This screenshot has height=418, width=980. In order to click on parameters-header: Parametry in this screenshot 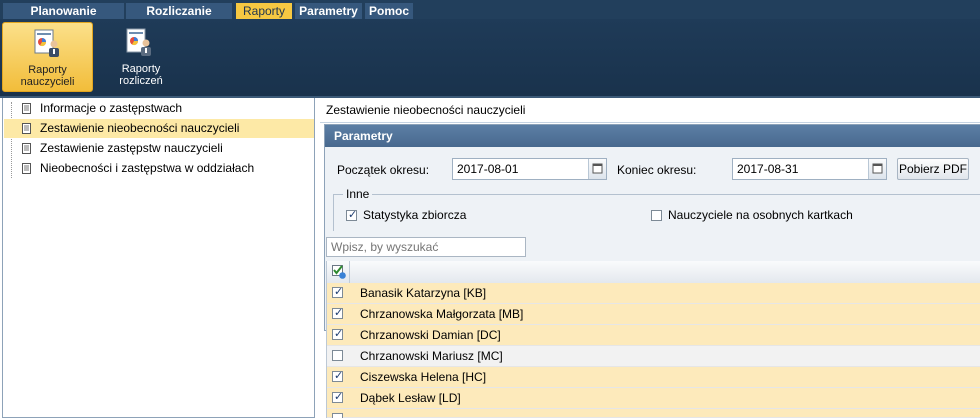, I will do `click(652, 136)`.